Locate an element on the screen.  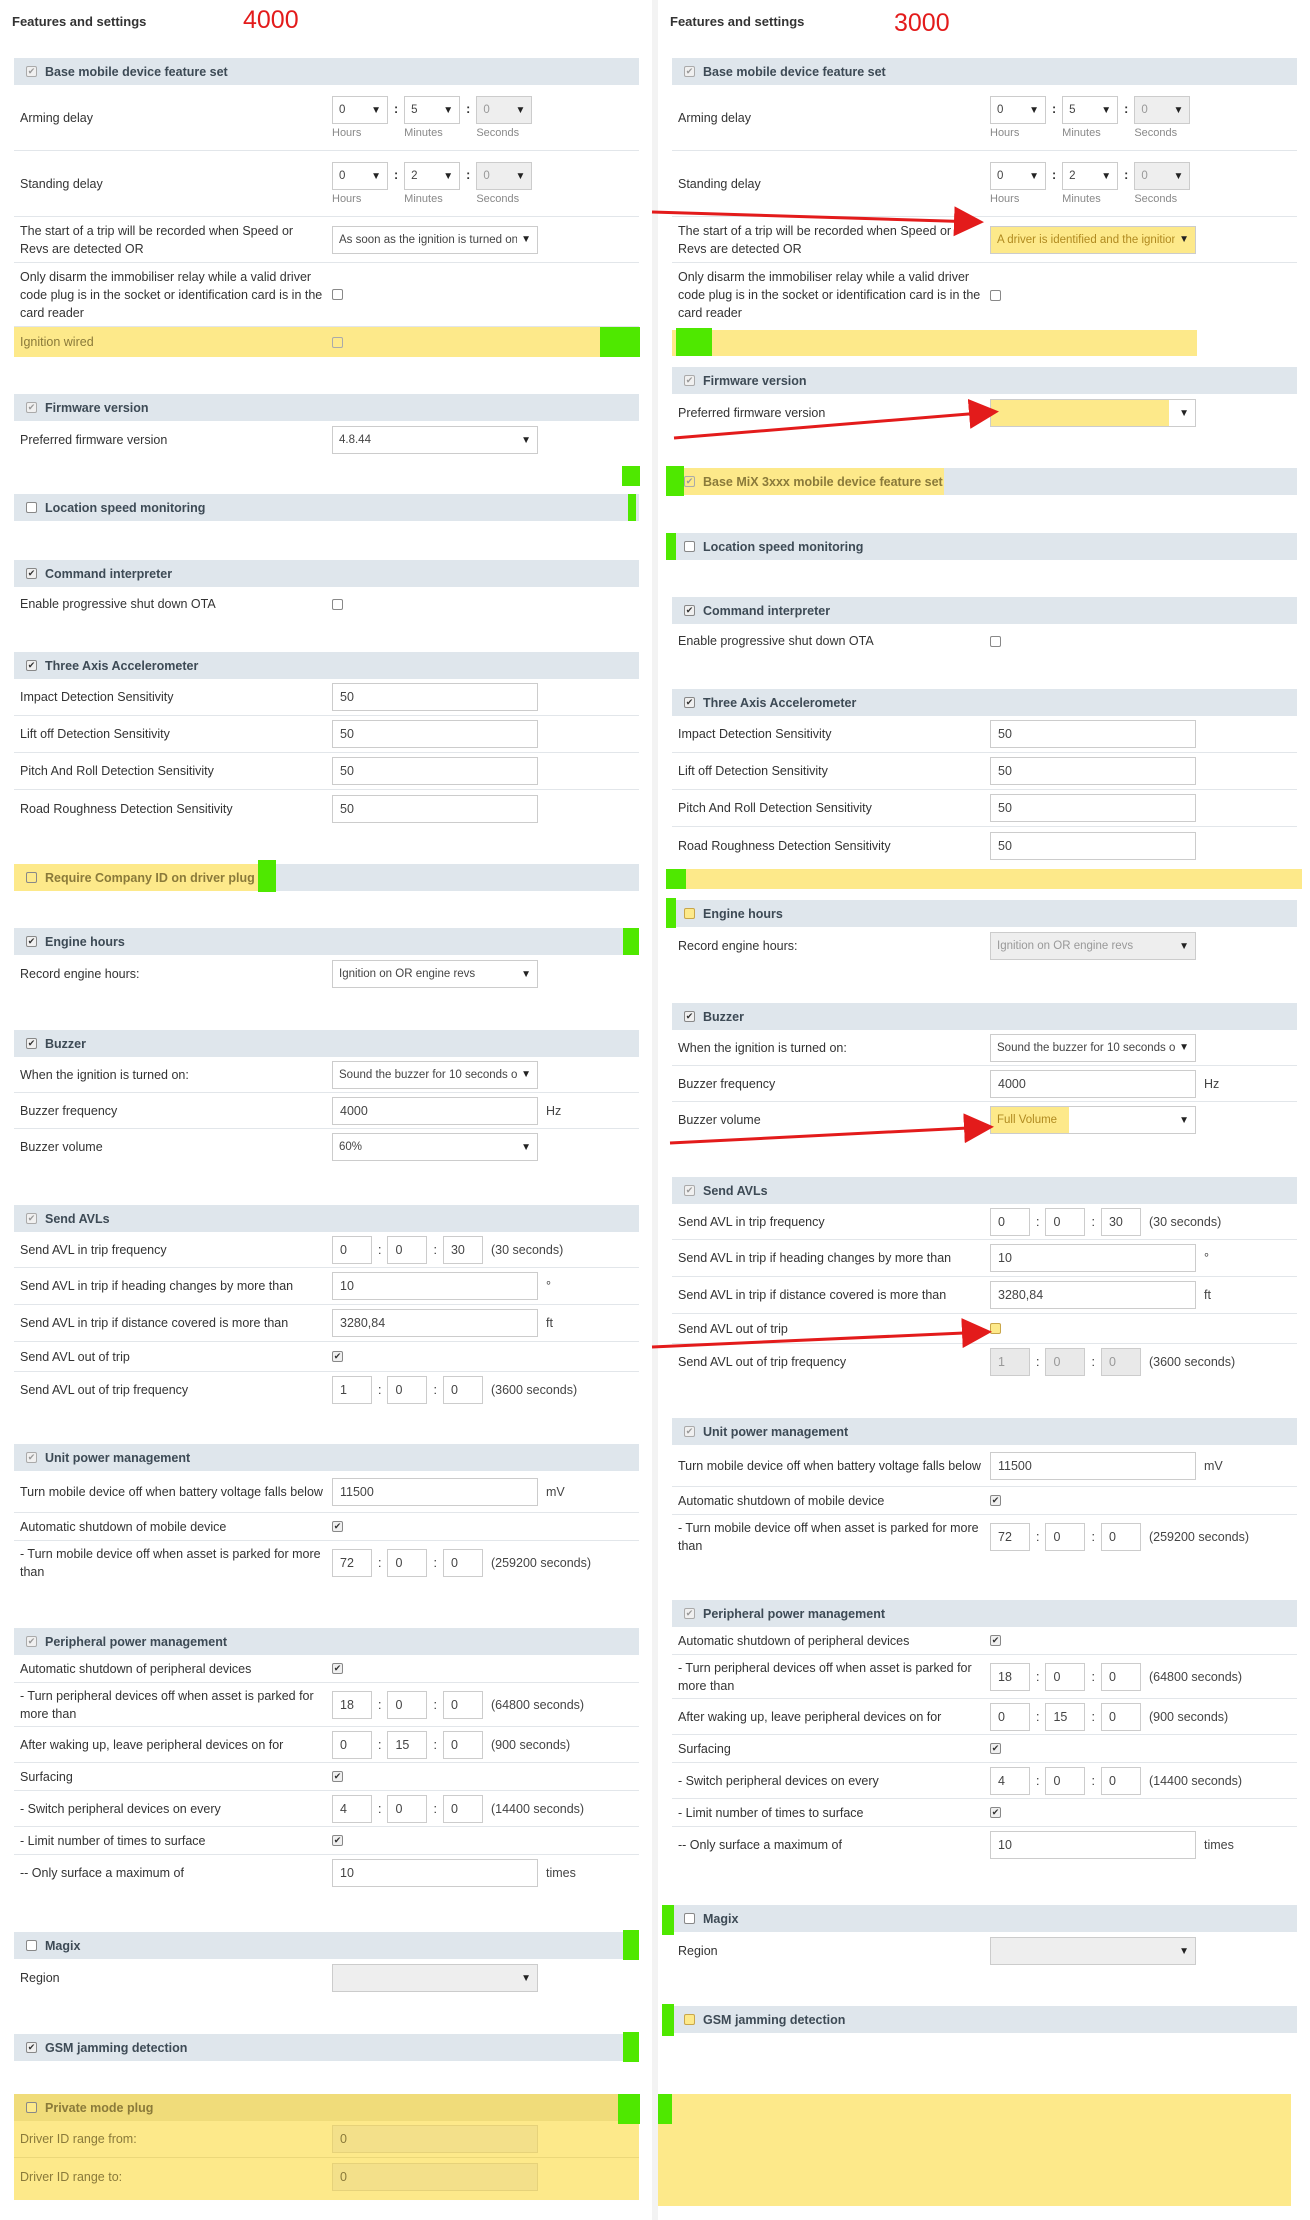
arrow-trip-start is located at coordinates (817, 221).